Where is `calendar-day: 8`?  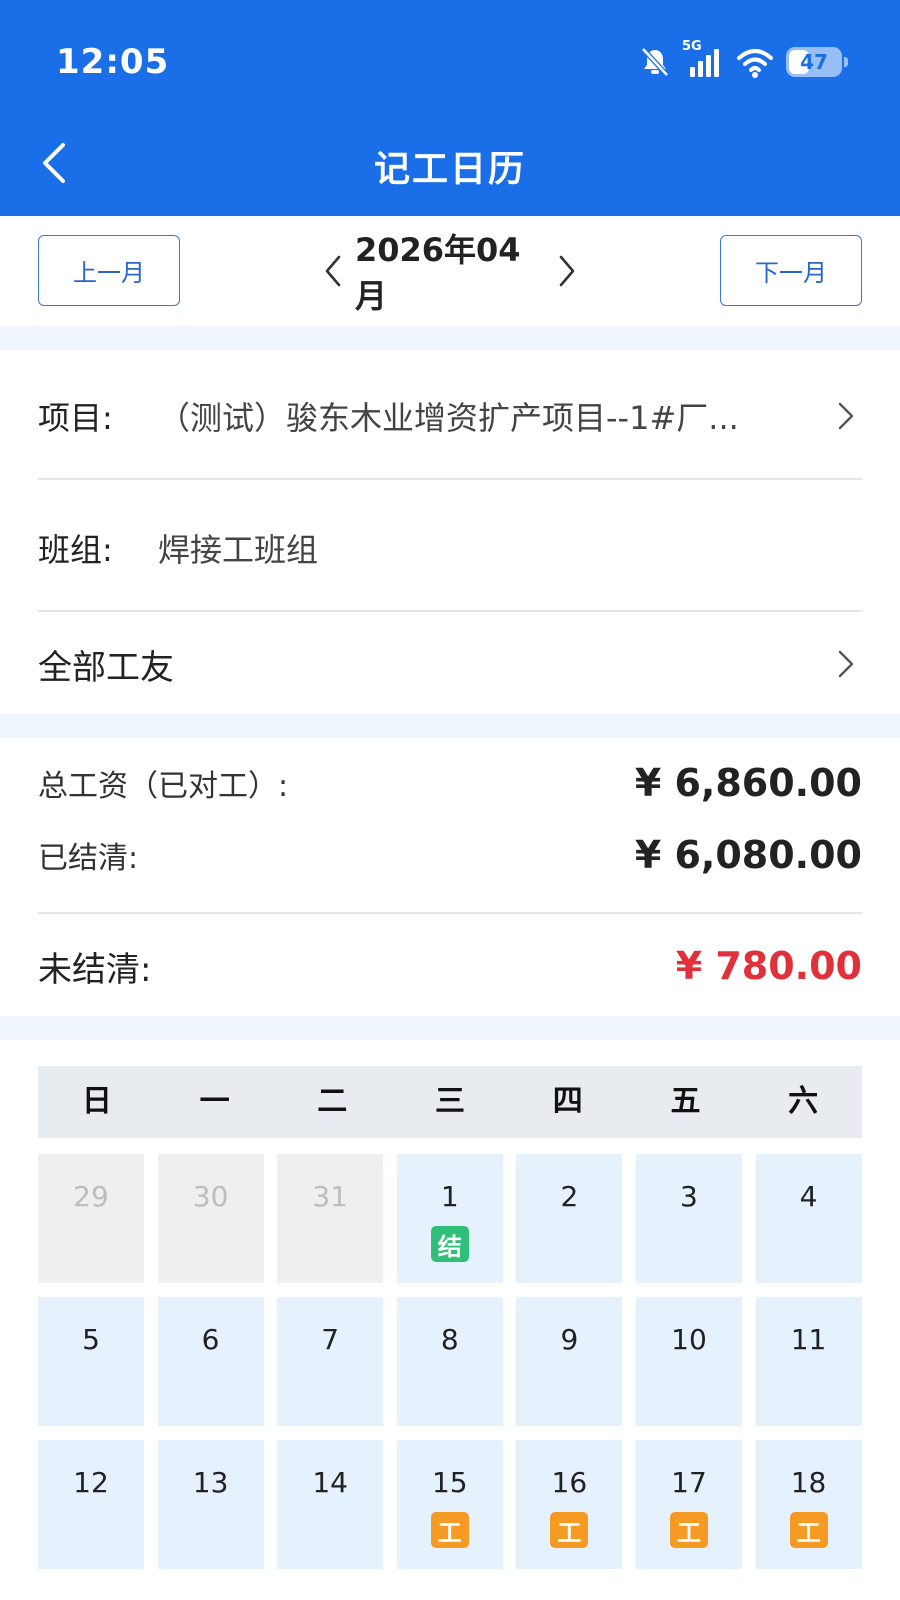
calendar-day: 8 is located at coordinates (449, 1361).